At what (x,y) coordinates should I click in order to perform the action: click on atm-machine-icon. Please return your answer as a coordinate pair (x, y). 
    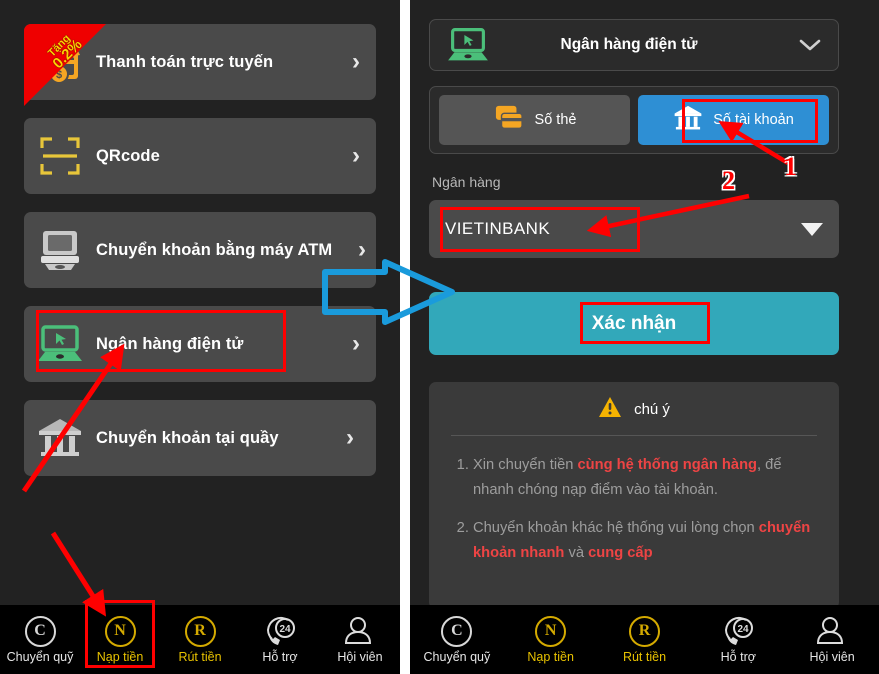
    Looking at the image, I should click on (60, 250).